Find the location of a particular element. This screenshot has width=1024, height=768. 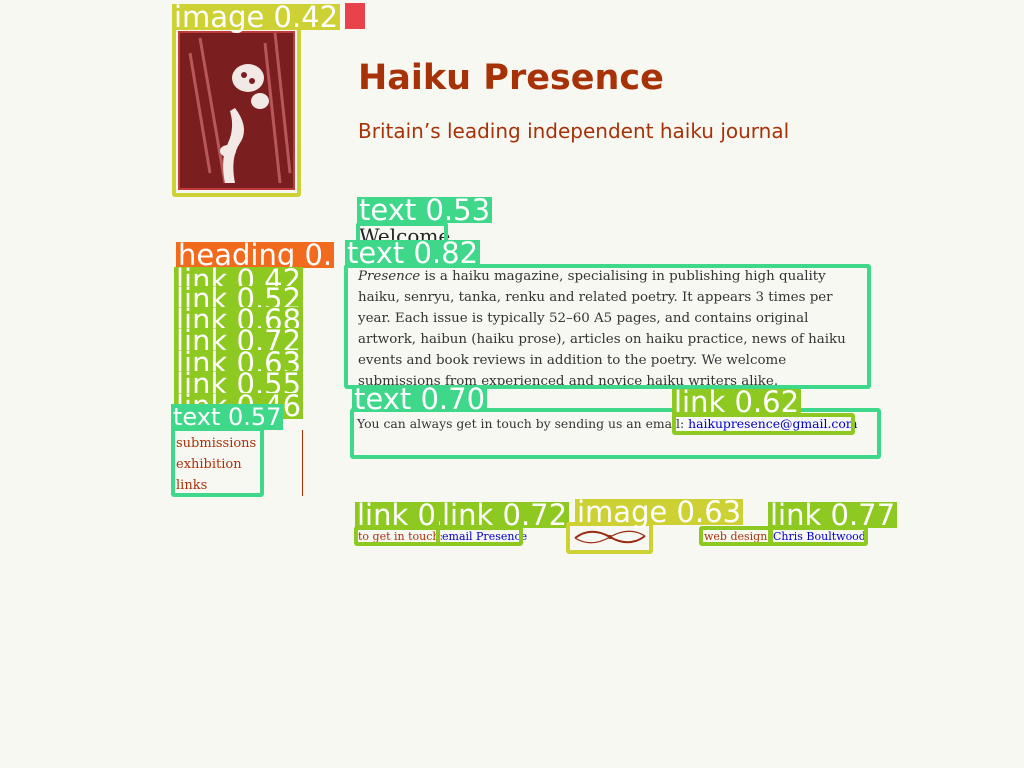

page-title: Haiku Presence is located at coordinates (511, 78).